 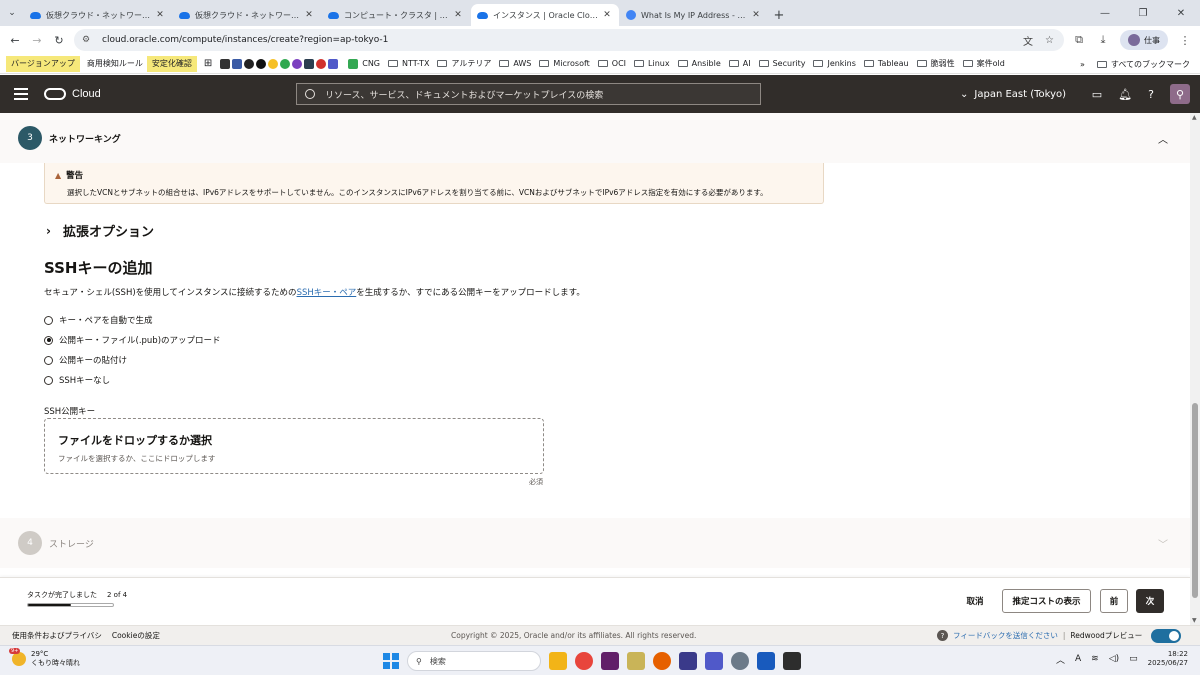 I want to click on browser-tab: コンピュート・クラスタ | Oracle Cloud ✕, so click(x=396, y=15).